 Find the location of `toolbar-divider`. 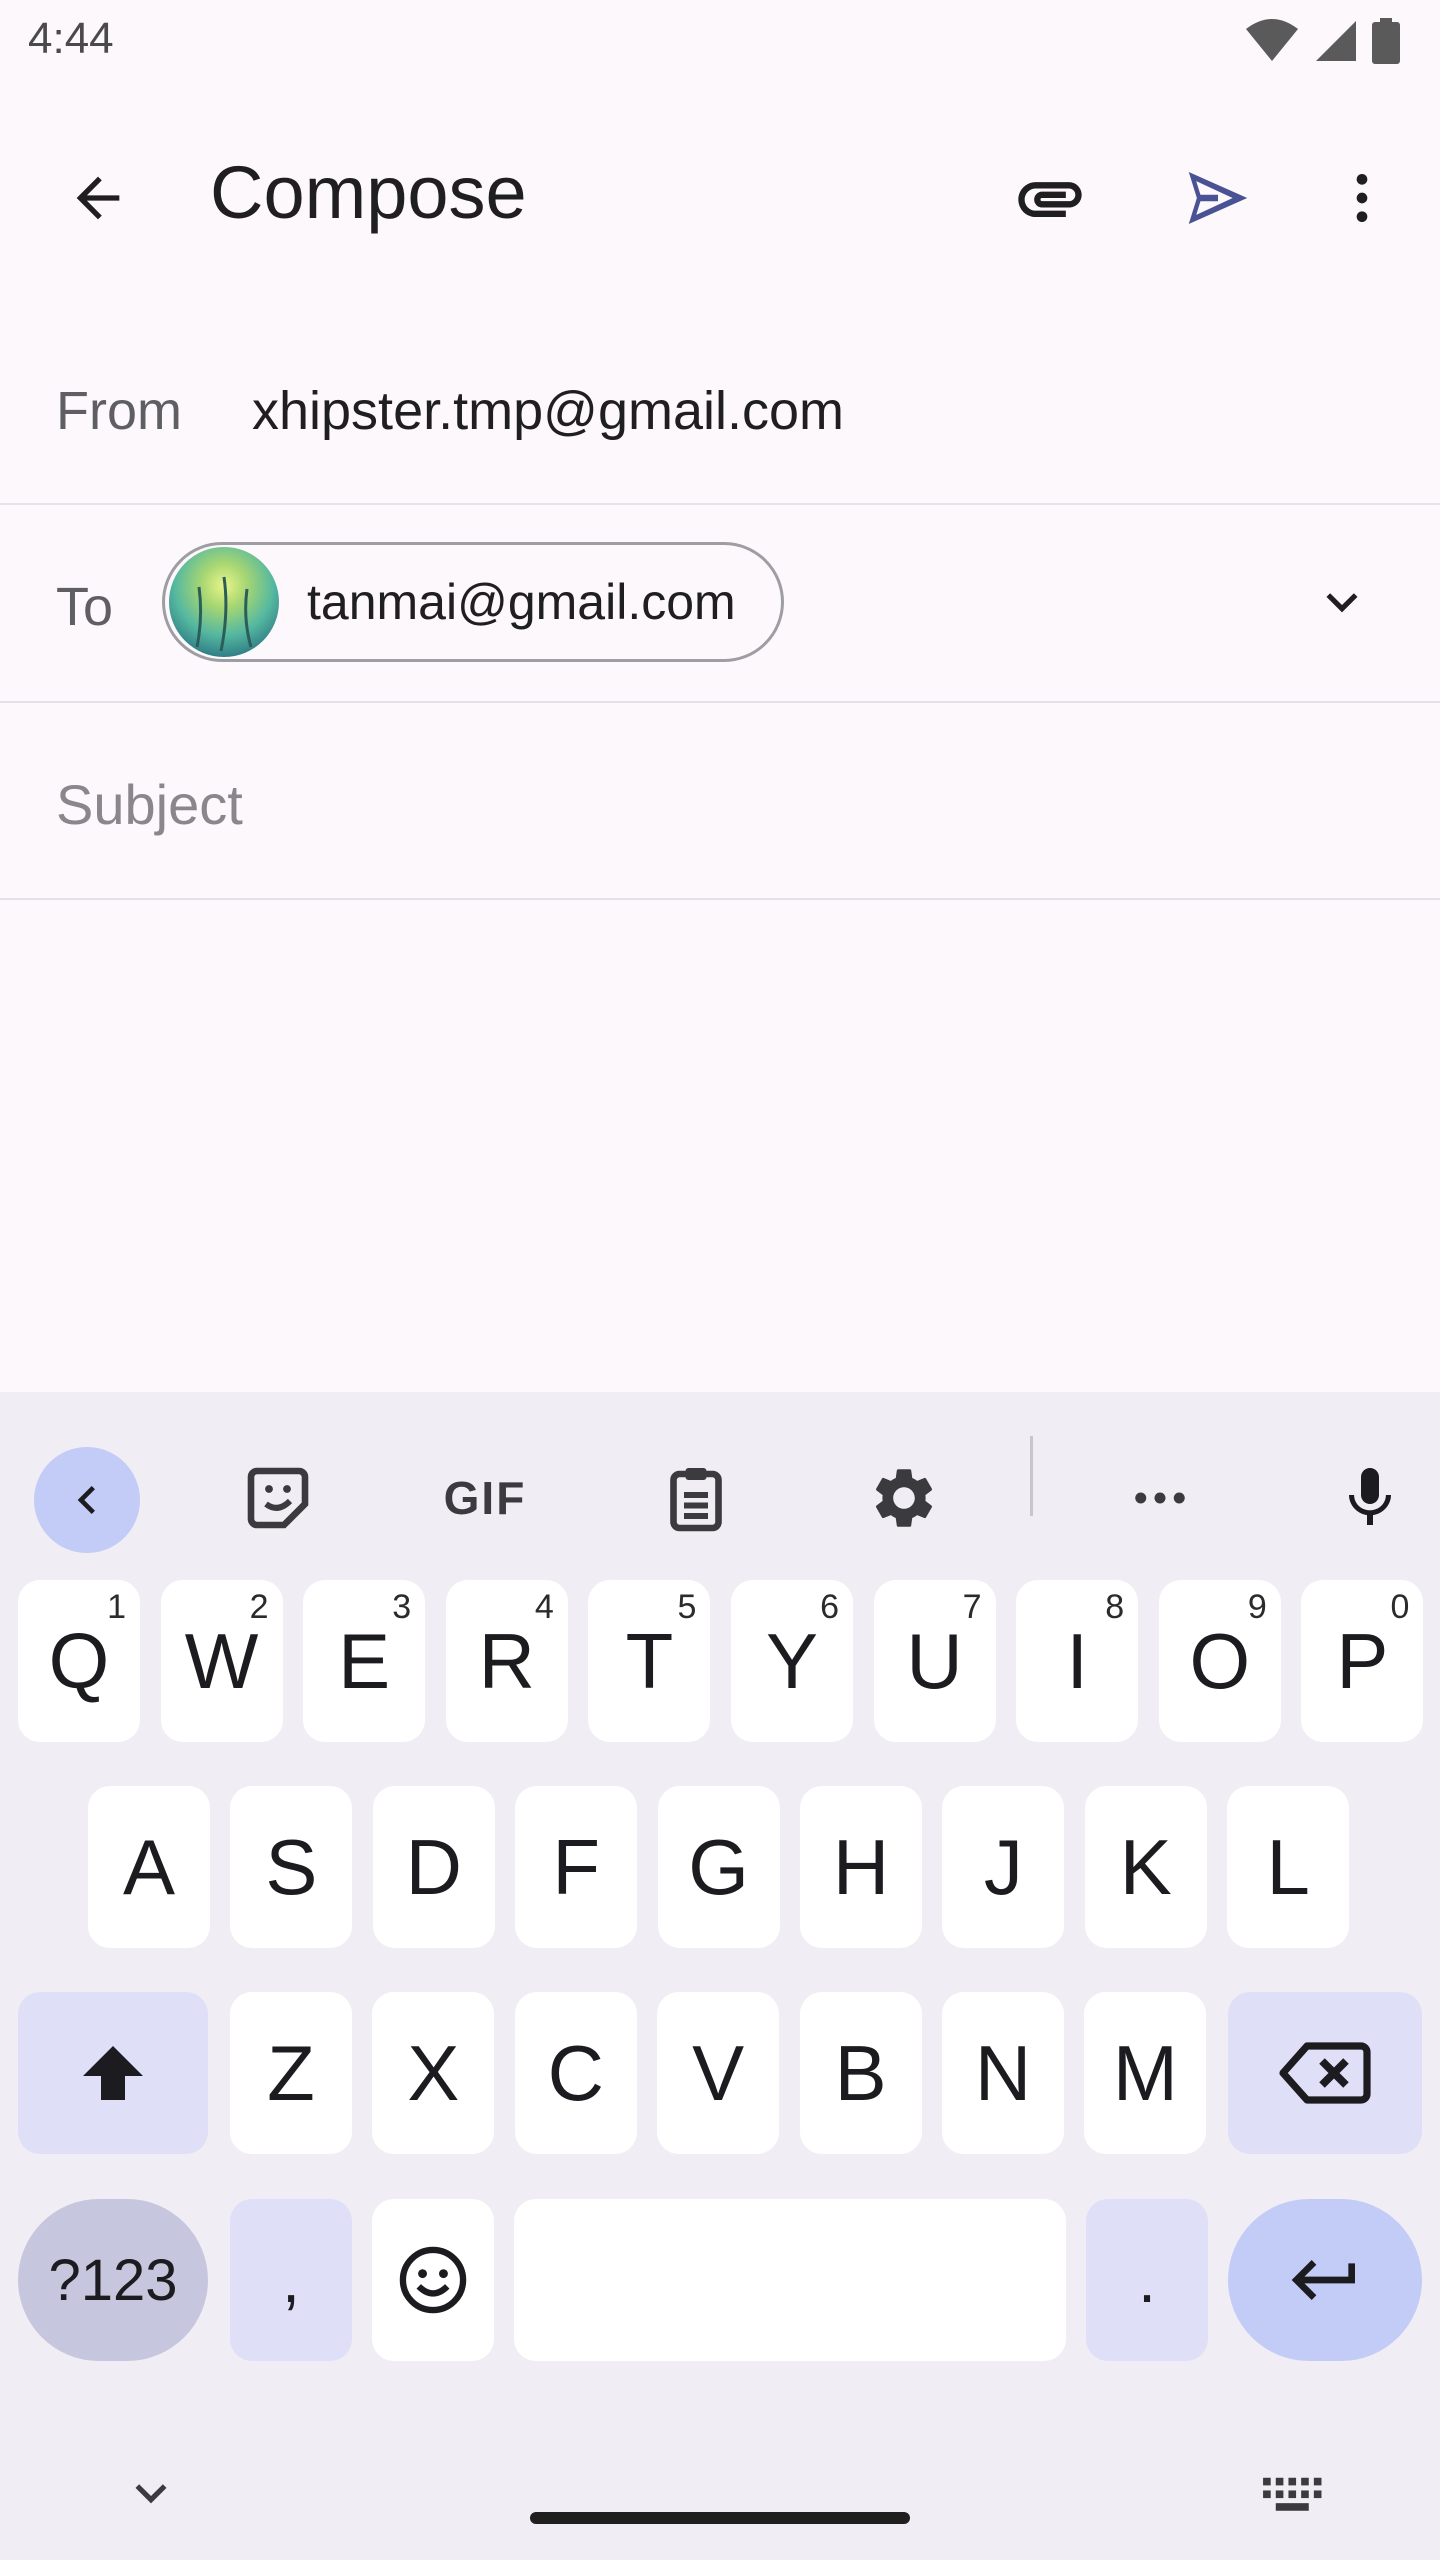

toolbar-divider is located at coordinates (1031, 1476).